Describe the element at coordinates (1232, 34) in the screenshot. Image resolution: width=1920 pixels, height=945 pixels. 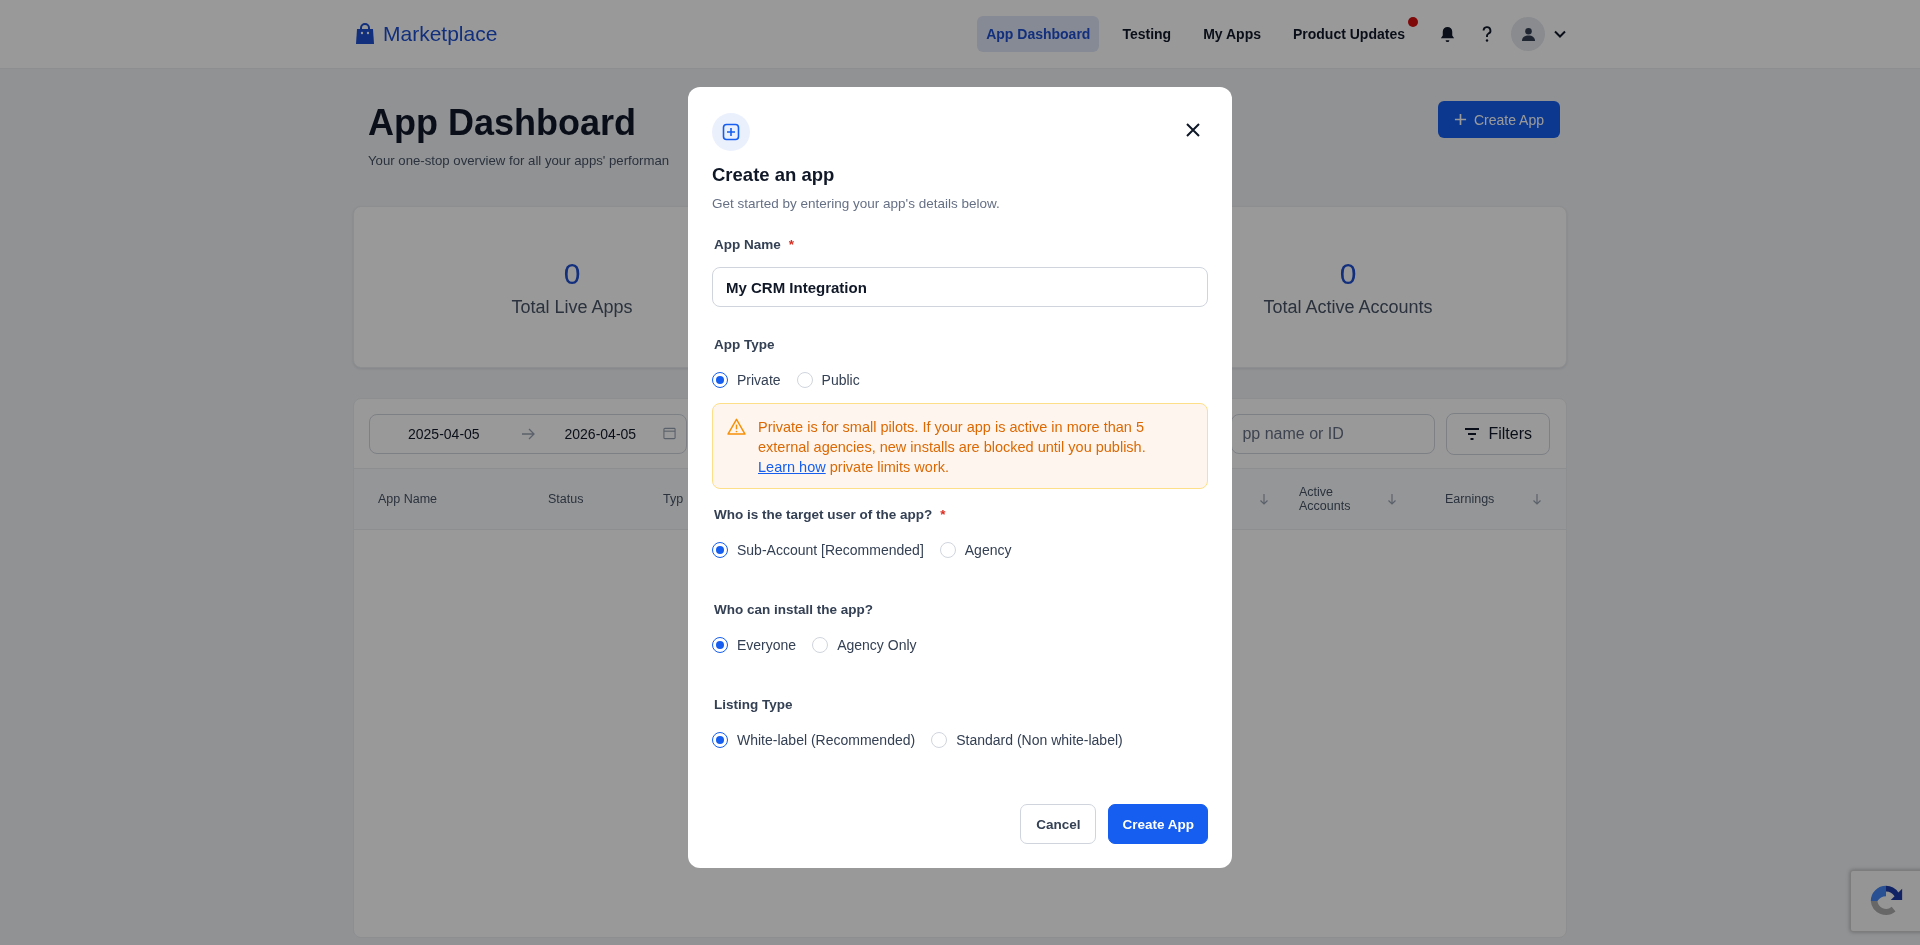
I see `nav-link: My Apps` at that location.